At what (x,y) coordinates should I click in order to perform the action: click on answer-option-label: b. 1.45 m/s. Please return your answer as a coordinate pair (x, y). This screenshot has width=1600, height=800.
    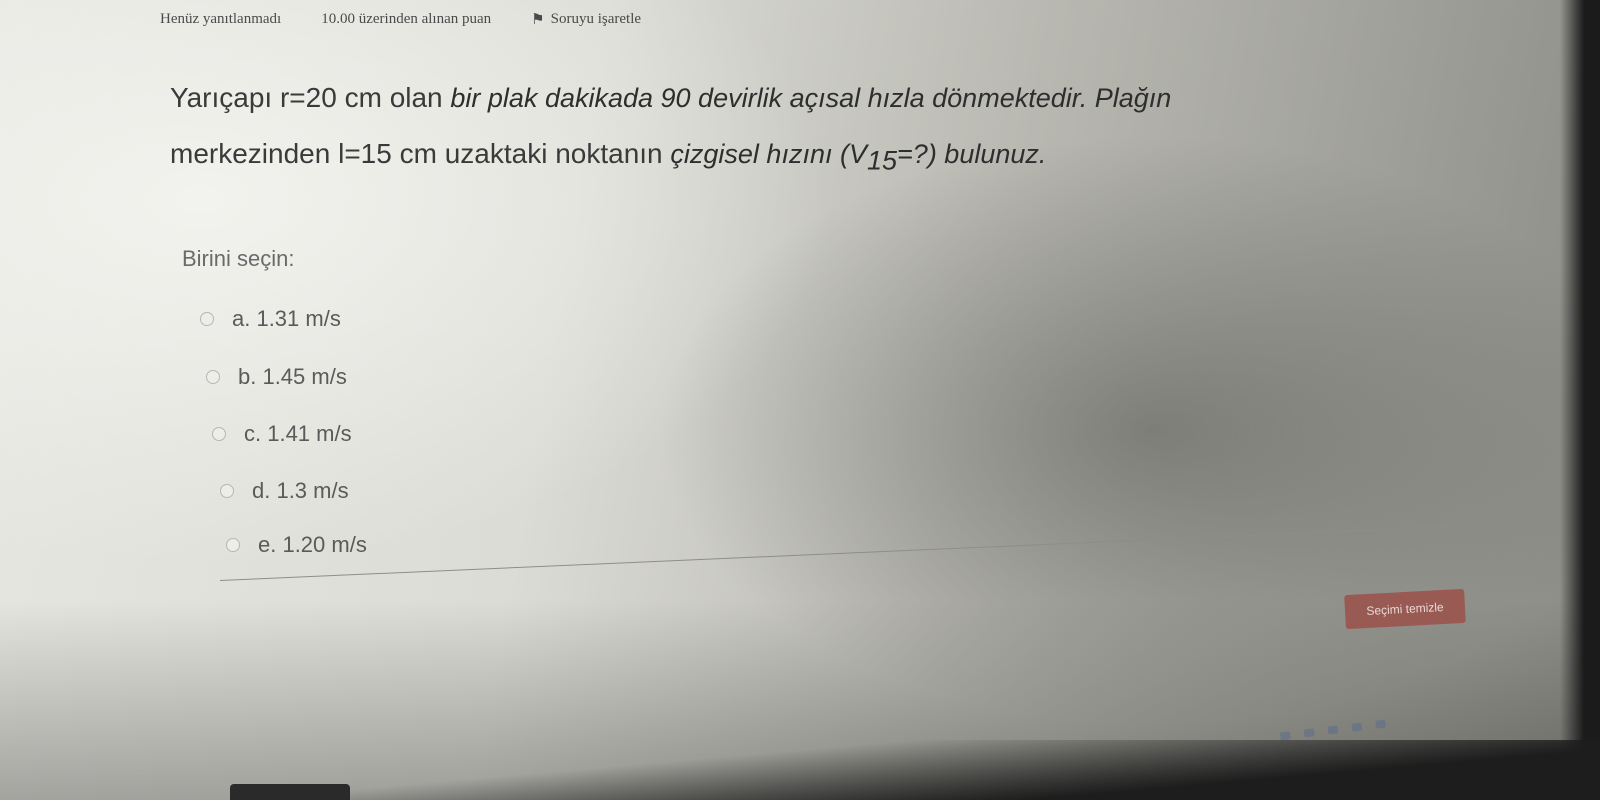
    Looking at the image, I should click on (292, 376).